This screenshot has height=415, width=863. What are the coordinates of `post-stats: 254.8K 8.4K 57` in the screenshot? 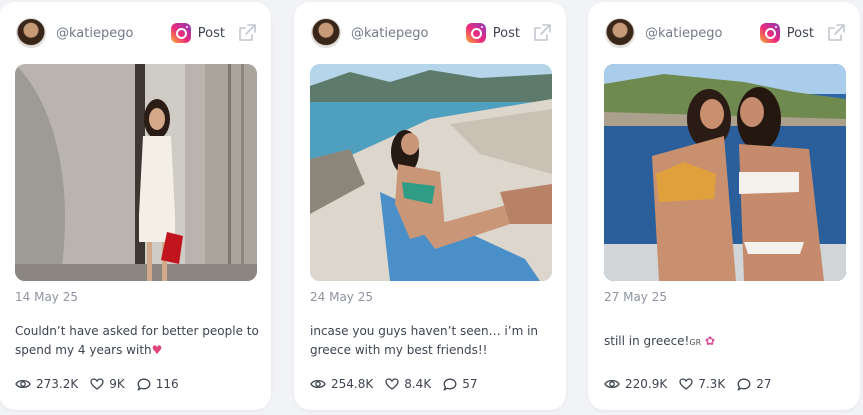 It's located at (399, 384).